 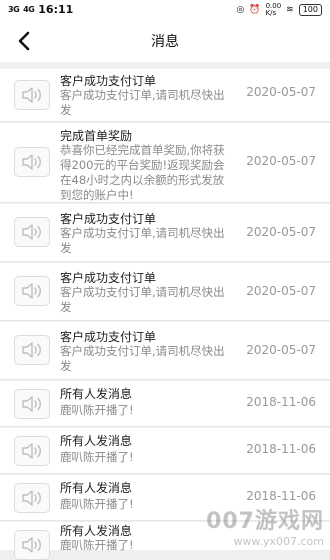 What do you see at coordinates (278, 541) in the screenshot?
I see `watermark-url: www.yx007.com` at bounding box center [278, 541].